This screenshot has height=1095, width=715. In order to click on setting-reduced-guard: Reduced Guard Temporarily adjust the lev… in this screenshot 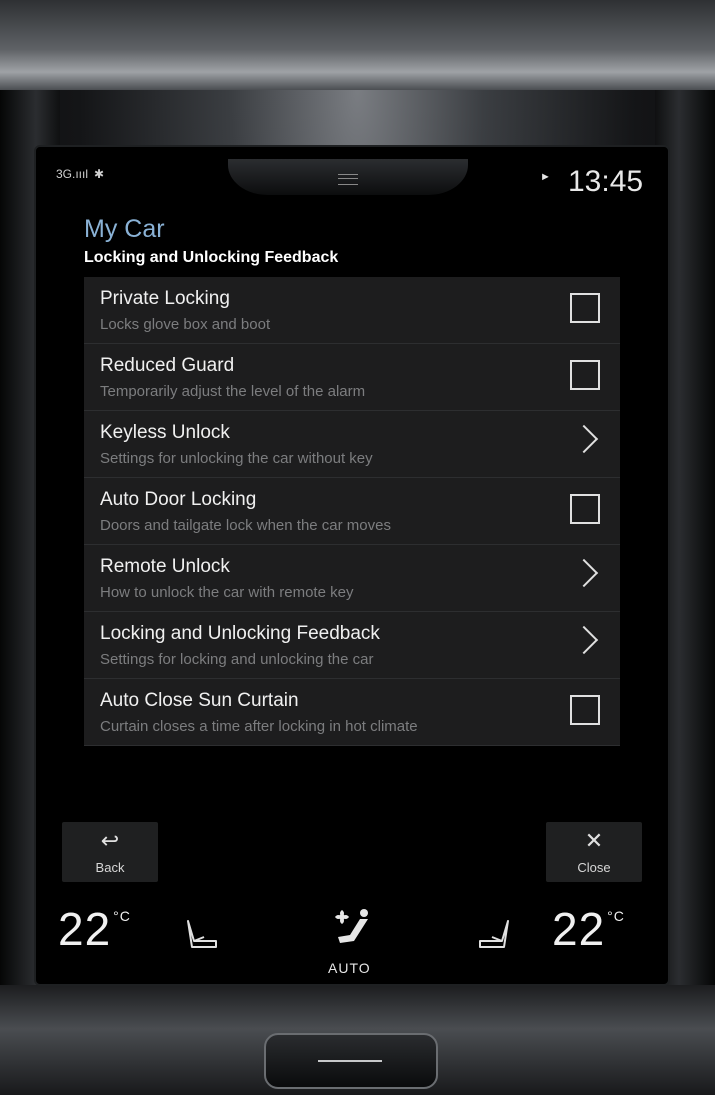, I will do `click(352, 377)`.